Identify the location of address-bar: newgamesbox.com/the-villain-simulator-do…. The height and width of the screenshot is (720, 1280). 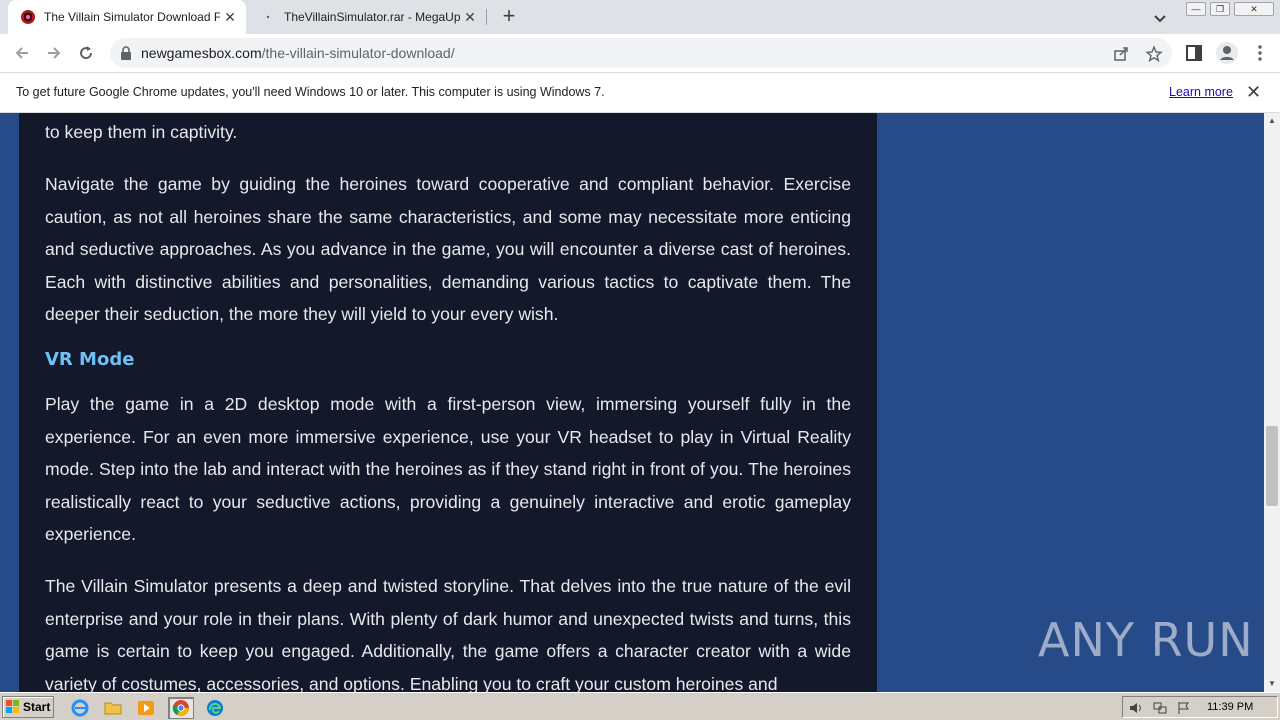
(641, 53).